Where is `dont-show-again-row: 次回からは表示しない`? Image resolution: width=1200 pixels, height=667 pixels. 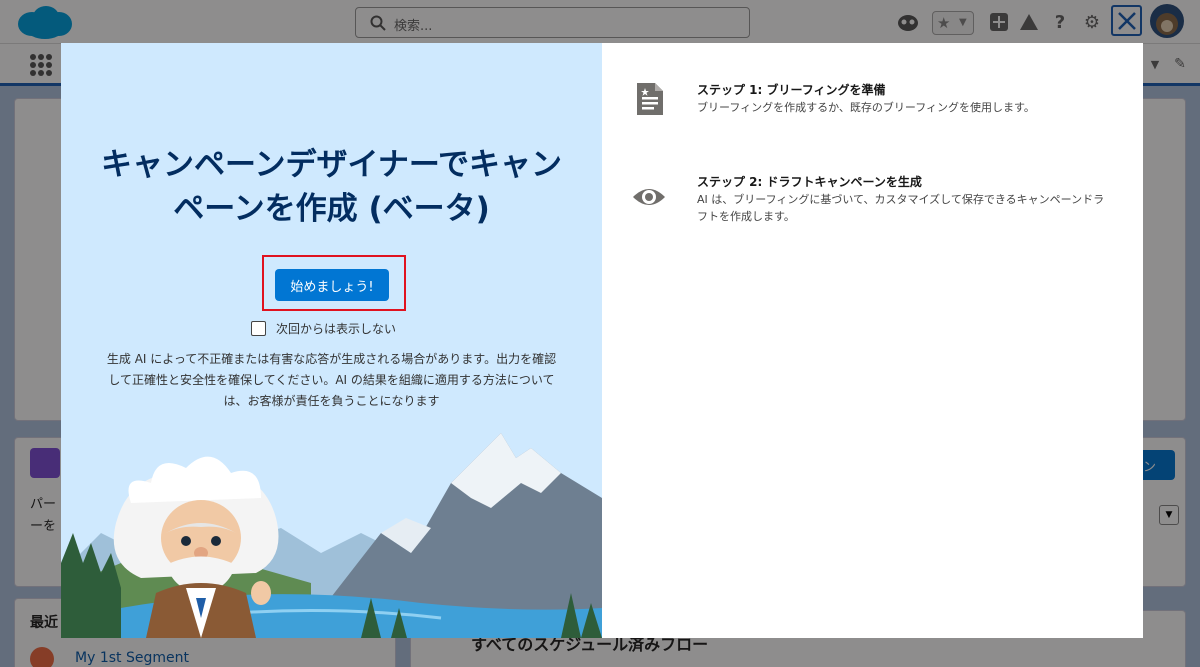
dont-show-again-row: 次回からは表示しない is located at coordinates (323, 328).